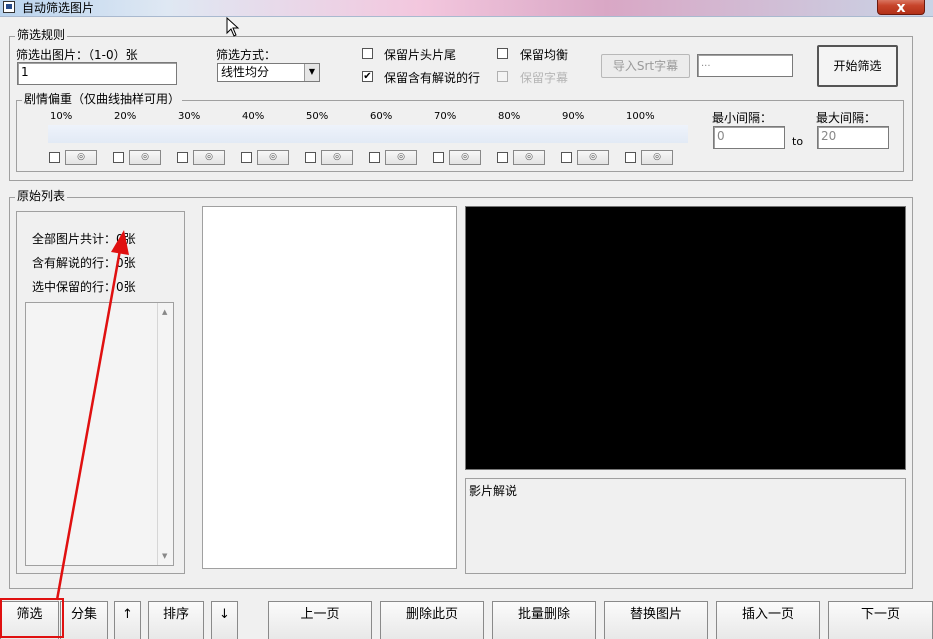  Describe the element at coordinates (92, 415) in the screenshot. I see `annotation-arrow` at that location.